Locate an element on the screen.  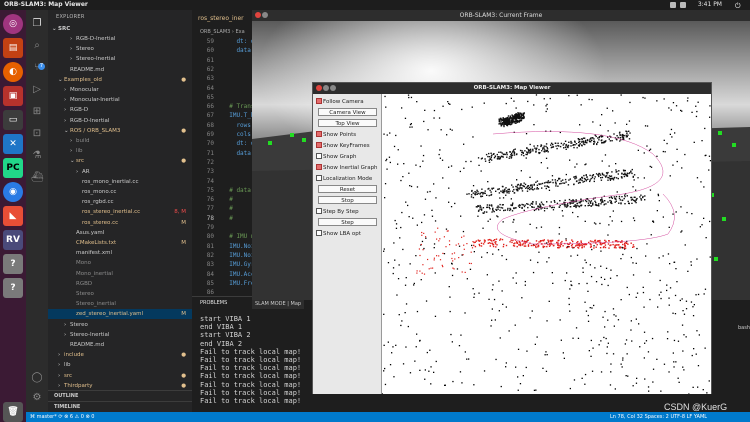
pycharm-icon: PC is located at coordinates (13, 168).